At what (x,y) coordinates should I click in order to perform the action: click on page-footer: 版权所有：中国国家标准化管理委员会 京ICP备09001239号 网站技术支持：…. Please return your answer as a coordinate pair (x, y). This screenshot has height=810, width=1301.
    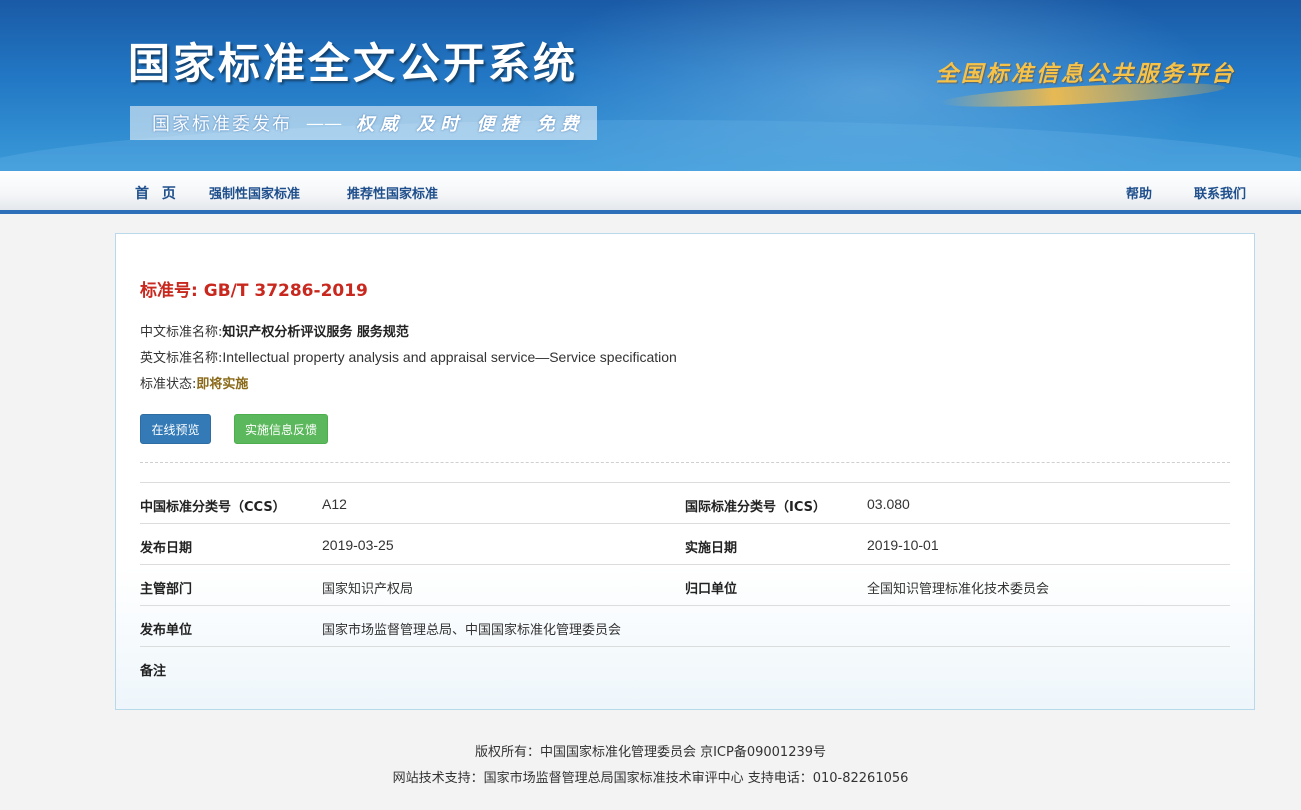
    Looking at the image, I should click on (650, 766).